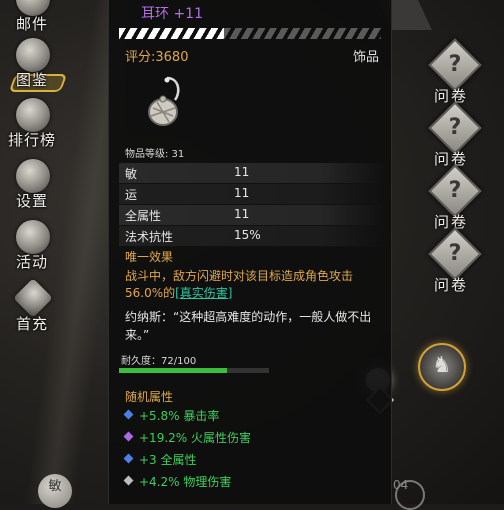 This screenshot has width=504, height=510. What do you see at coordinates (185, 482) in the screenshot?
I see `affix-text: +4.2% 物理伤害` at bounding box center [185, 482].